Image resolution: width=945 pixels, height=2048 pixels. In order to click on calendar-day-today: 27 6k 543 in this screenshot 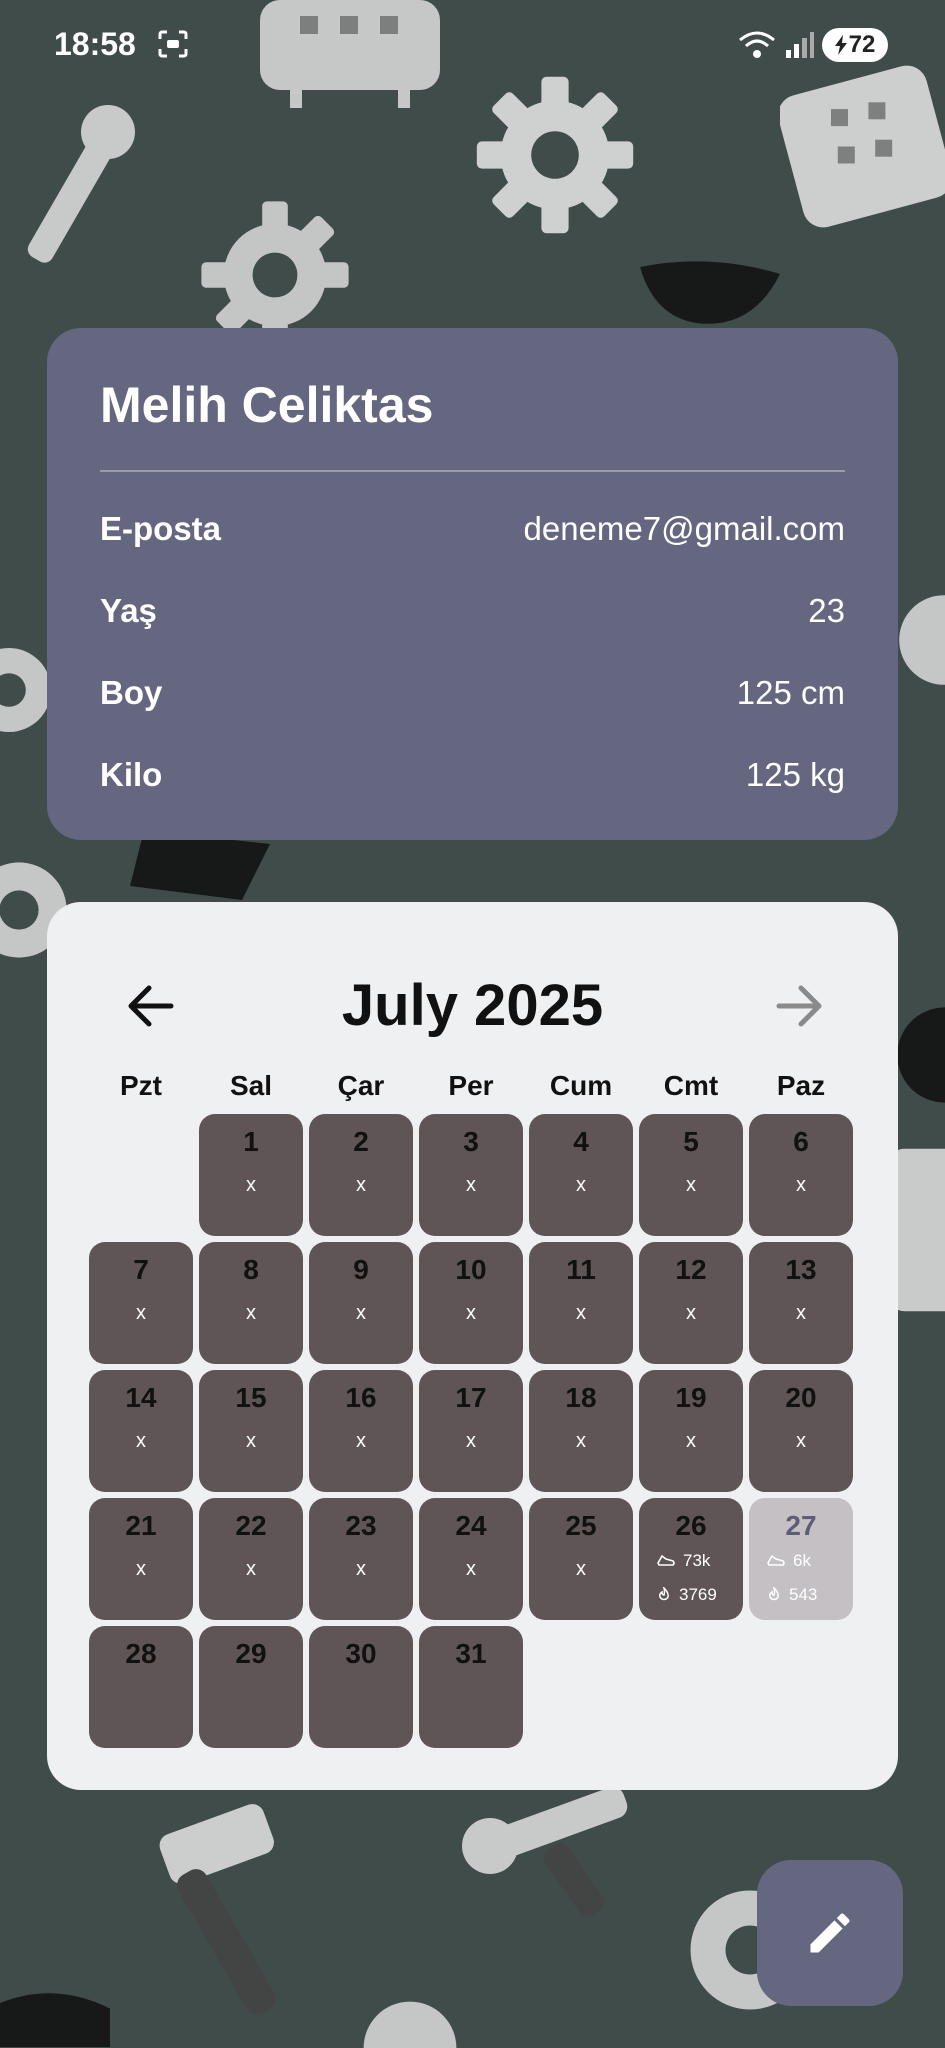, I will do `click(801, 1559)`.